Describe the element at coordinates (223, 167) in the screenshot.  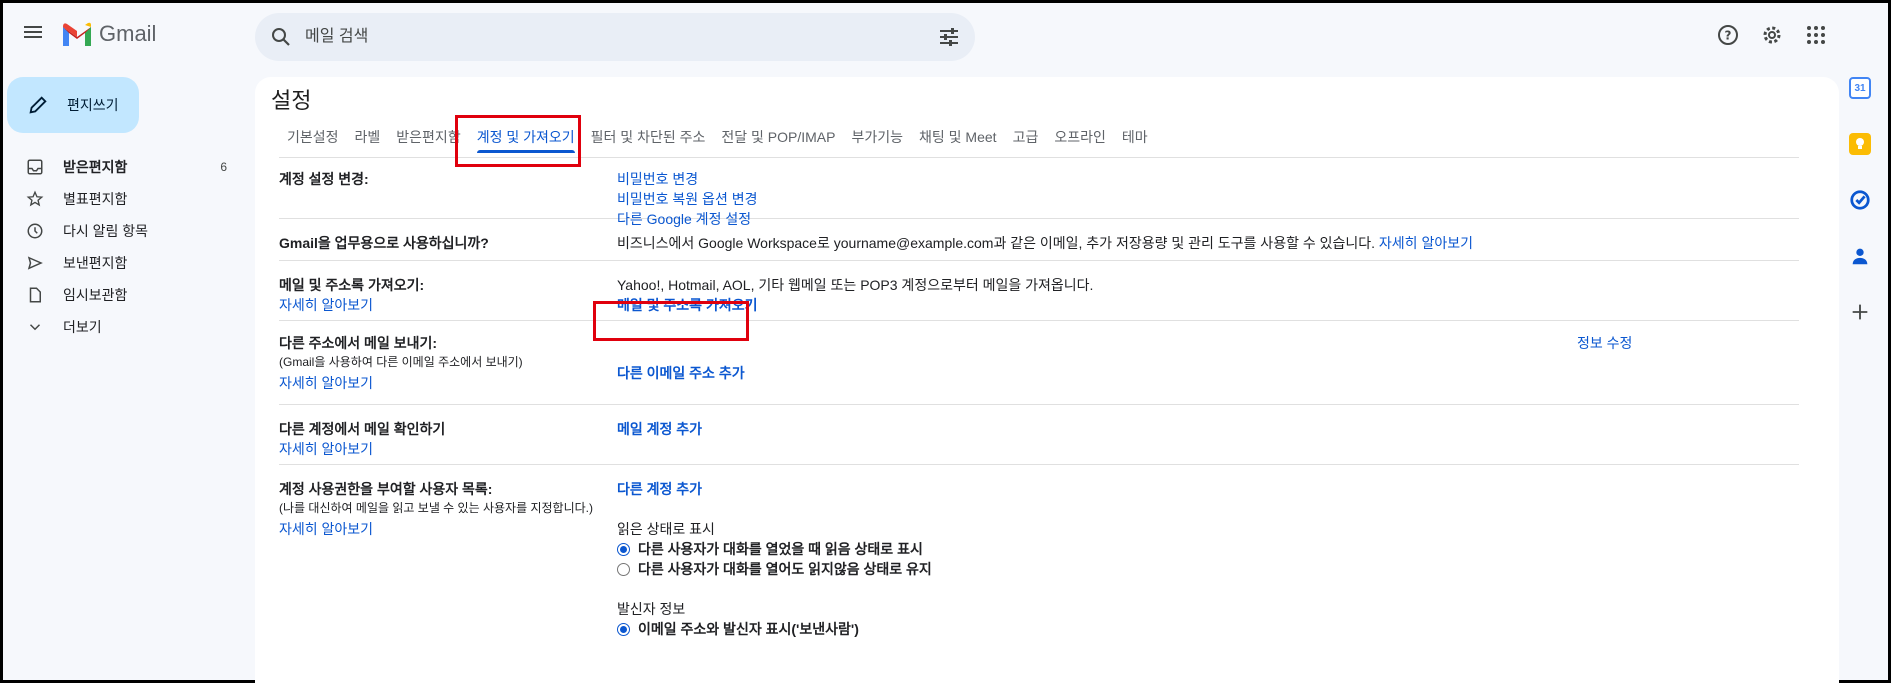
I see `unread-count: 6` at that location.